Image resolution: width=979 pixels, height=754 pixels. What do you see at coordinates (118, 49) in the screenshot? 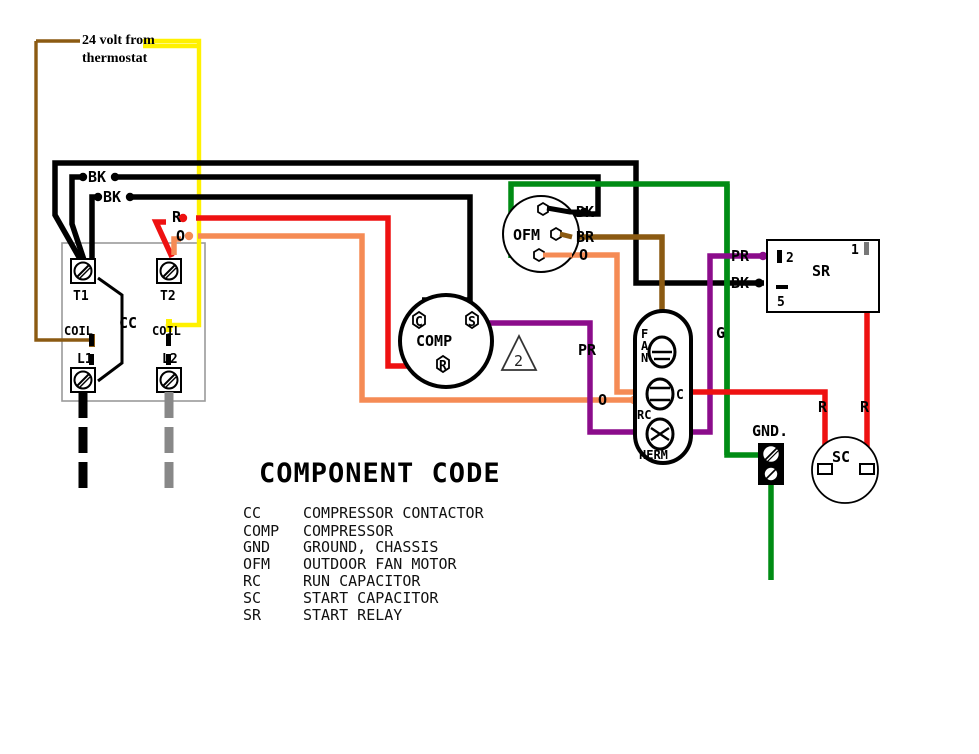
I see `note-24-volt-thermostat: 24 volt from thermostat` at bounding box center [118, 49].